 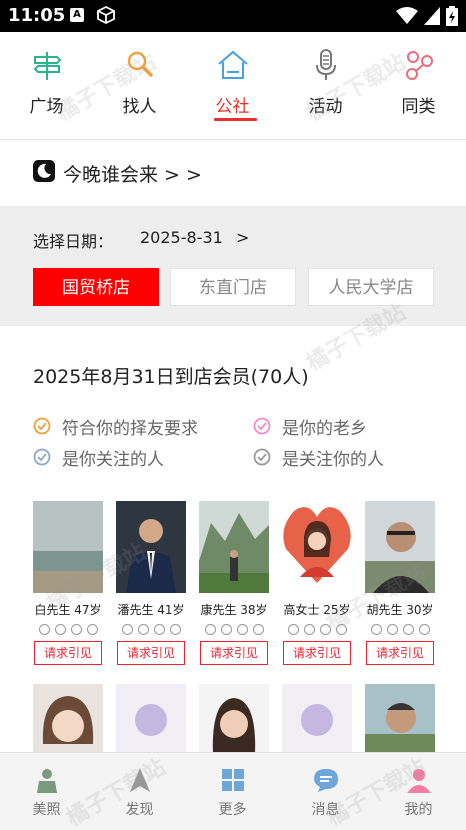 I want to click on wifi-icon, so click(x=407, y=15).